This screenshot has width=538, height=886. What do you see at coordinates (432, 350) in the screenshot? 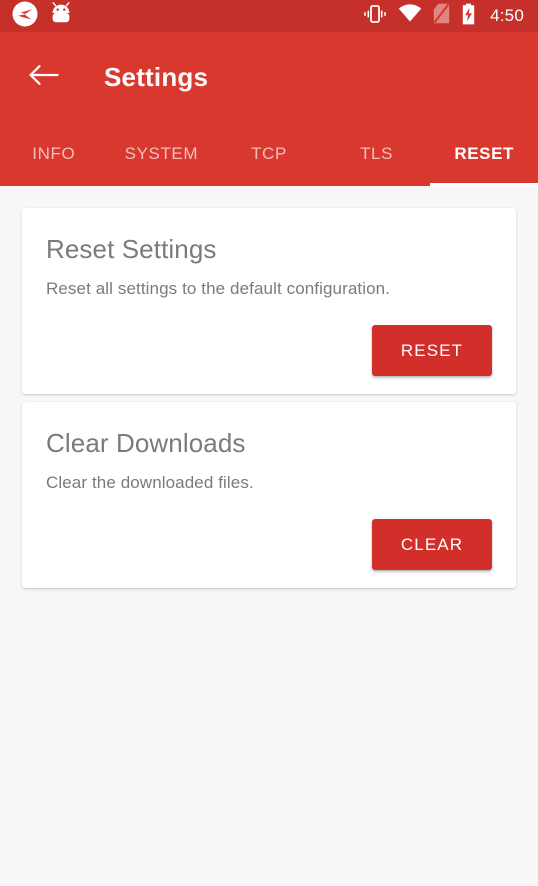
I see `reset-button: RESET` at bounding box center [432, 350].